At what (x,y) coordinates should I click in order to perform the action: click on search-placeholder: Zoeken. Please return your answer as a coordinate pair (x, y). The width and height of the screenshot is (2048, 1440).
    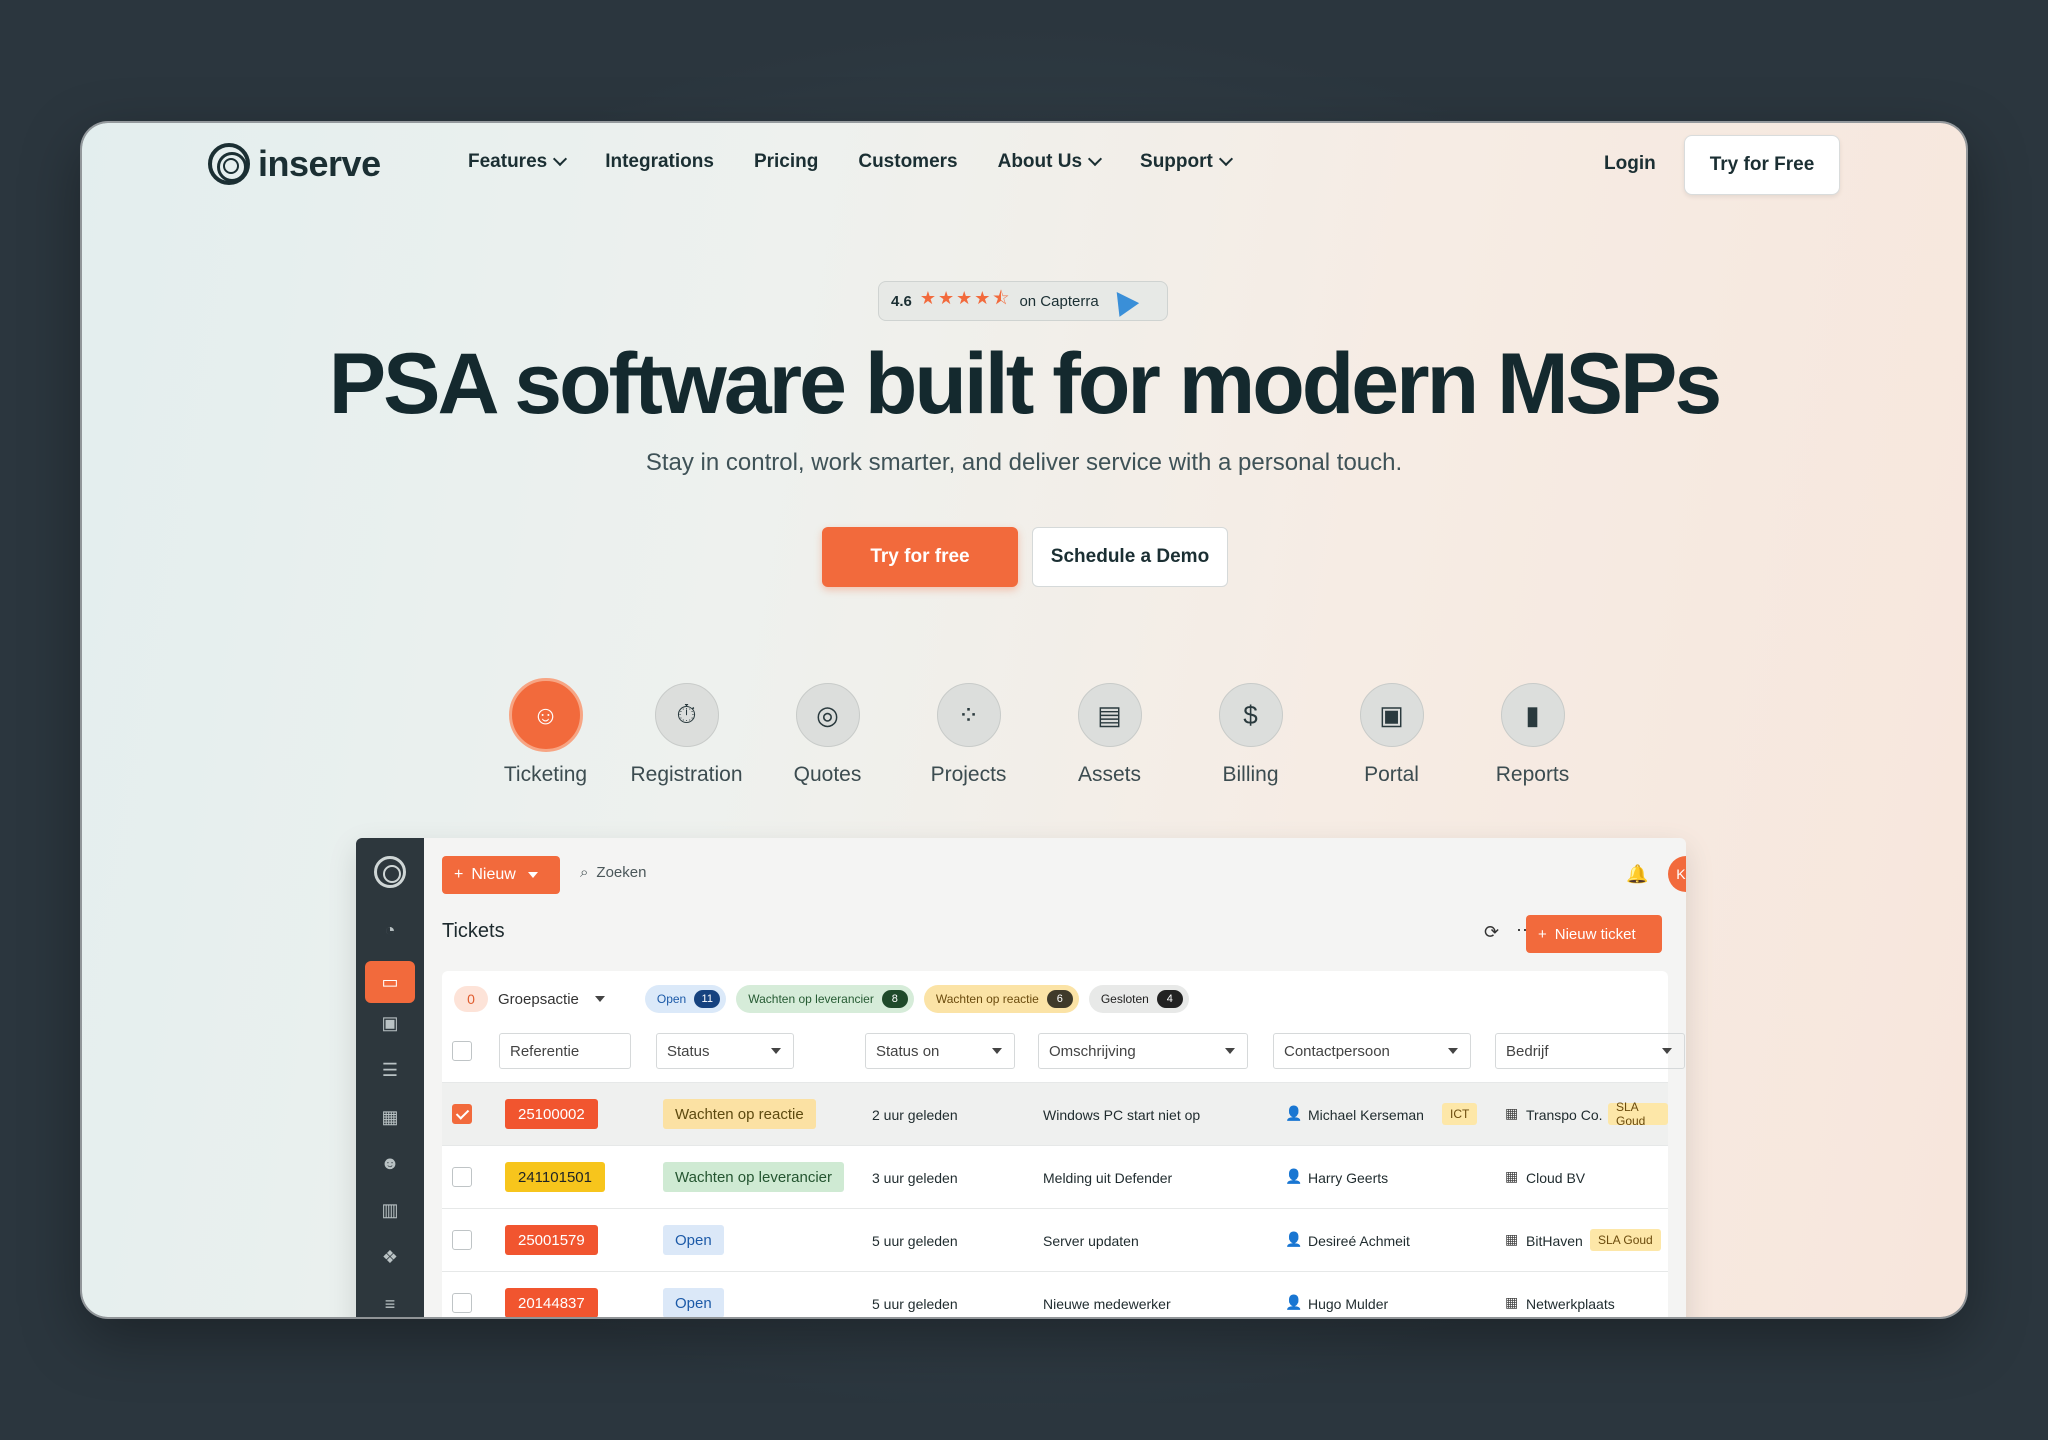
    Looking at the image, I should click on (621, 872).